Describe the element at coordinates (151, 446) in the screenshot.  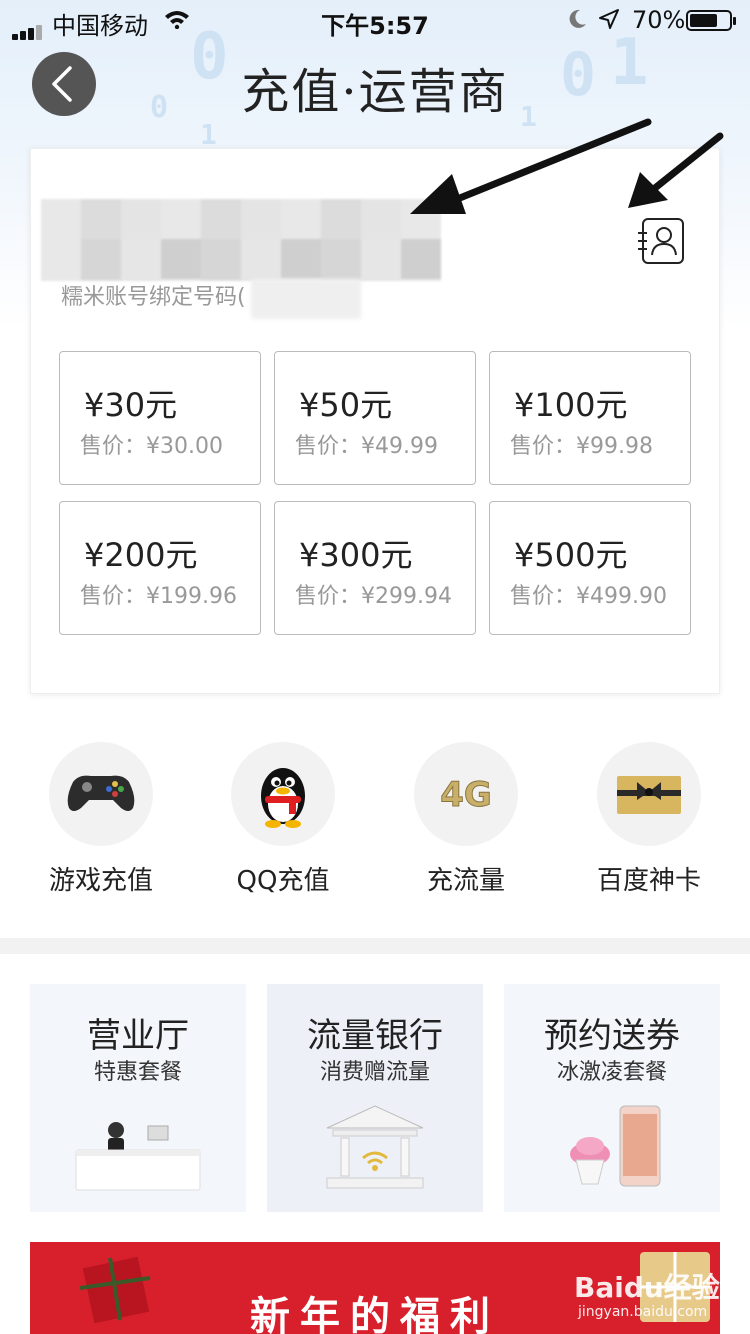
I see `price-sale-value: 售价：¥30.00` at that location.